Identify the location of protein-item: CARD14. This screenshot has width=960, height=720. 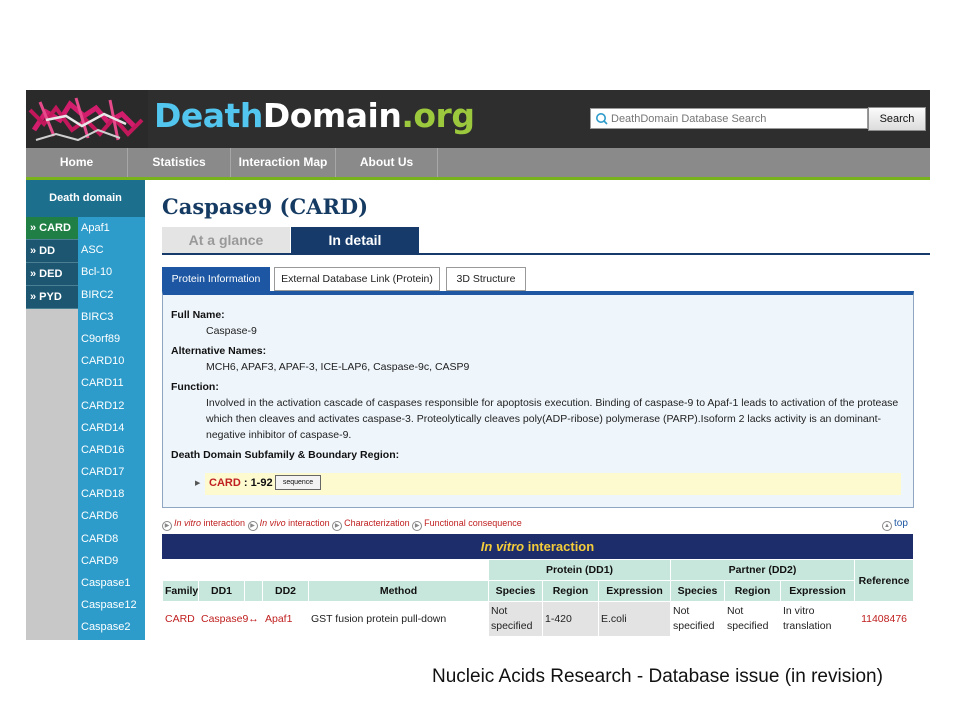
(111, 428).